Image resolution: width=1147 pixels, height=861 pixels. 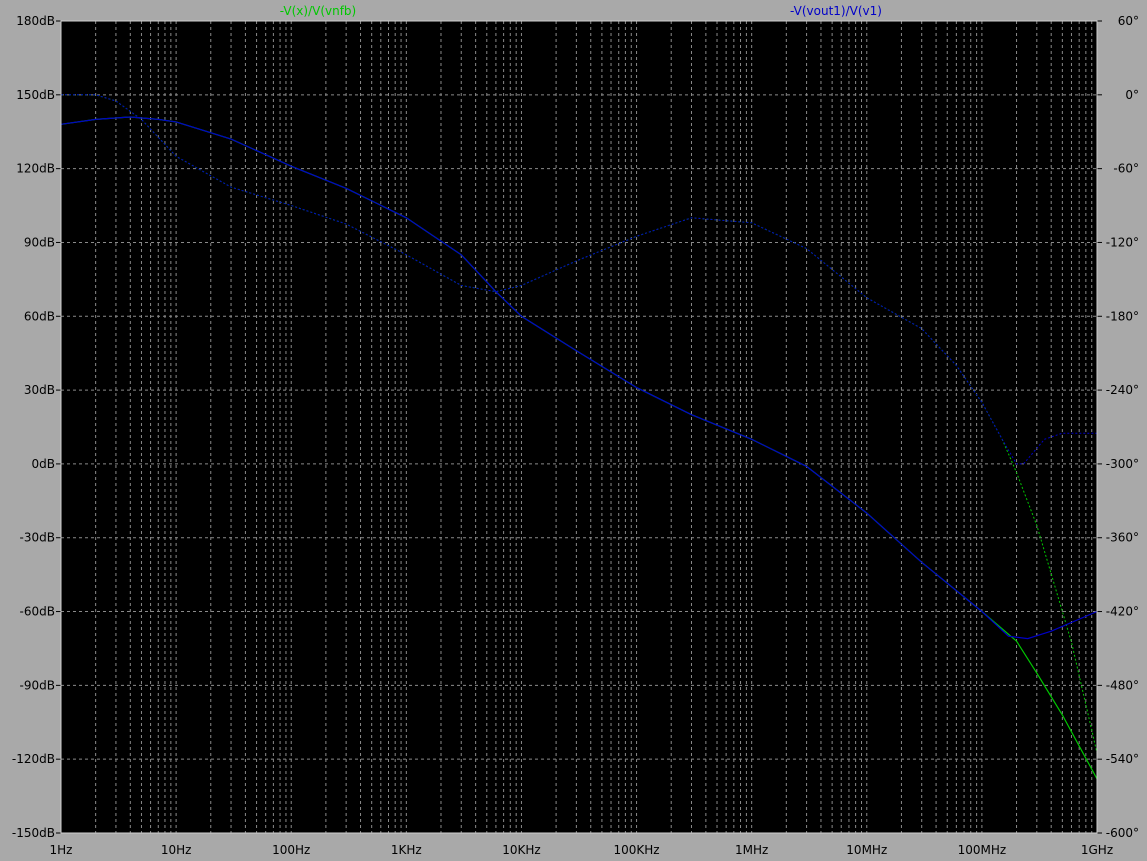 I want to click on y-right-tick-label: -540°, so click(x=1122, y=759).